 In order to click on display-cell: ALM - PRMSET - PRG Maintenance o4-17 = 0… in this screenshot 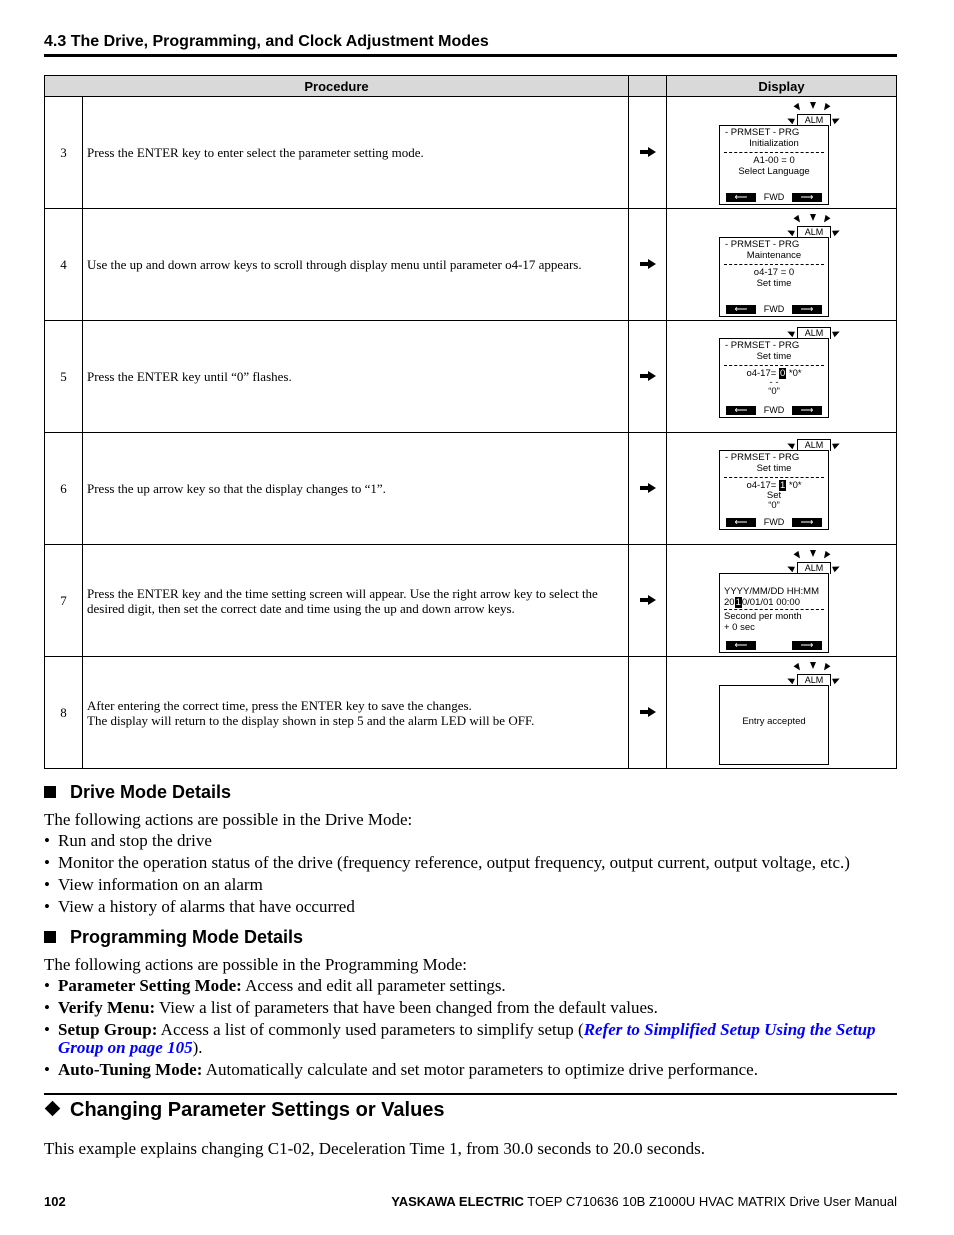, I will do `click(781, 264)`.